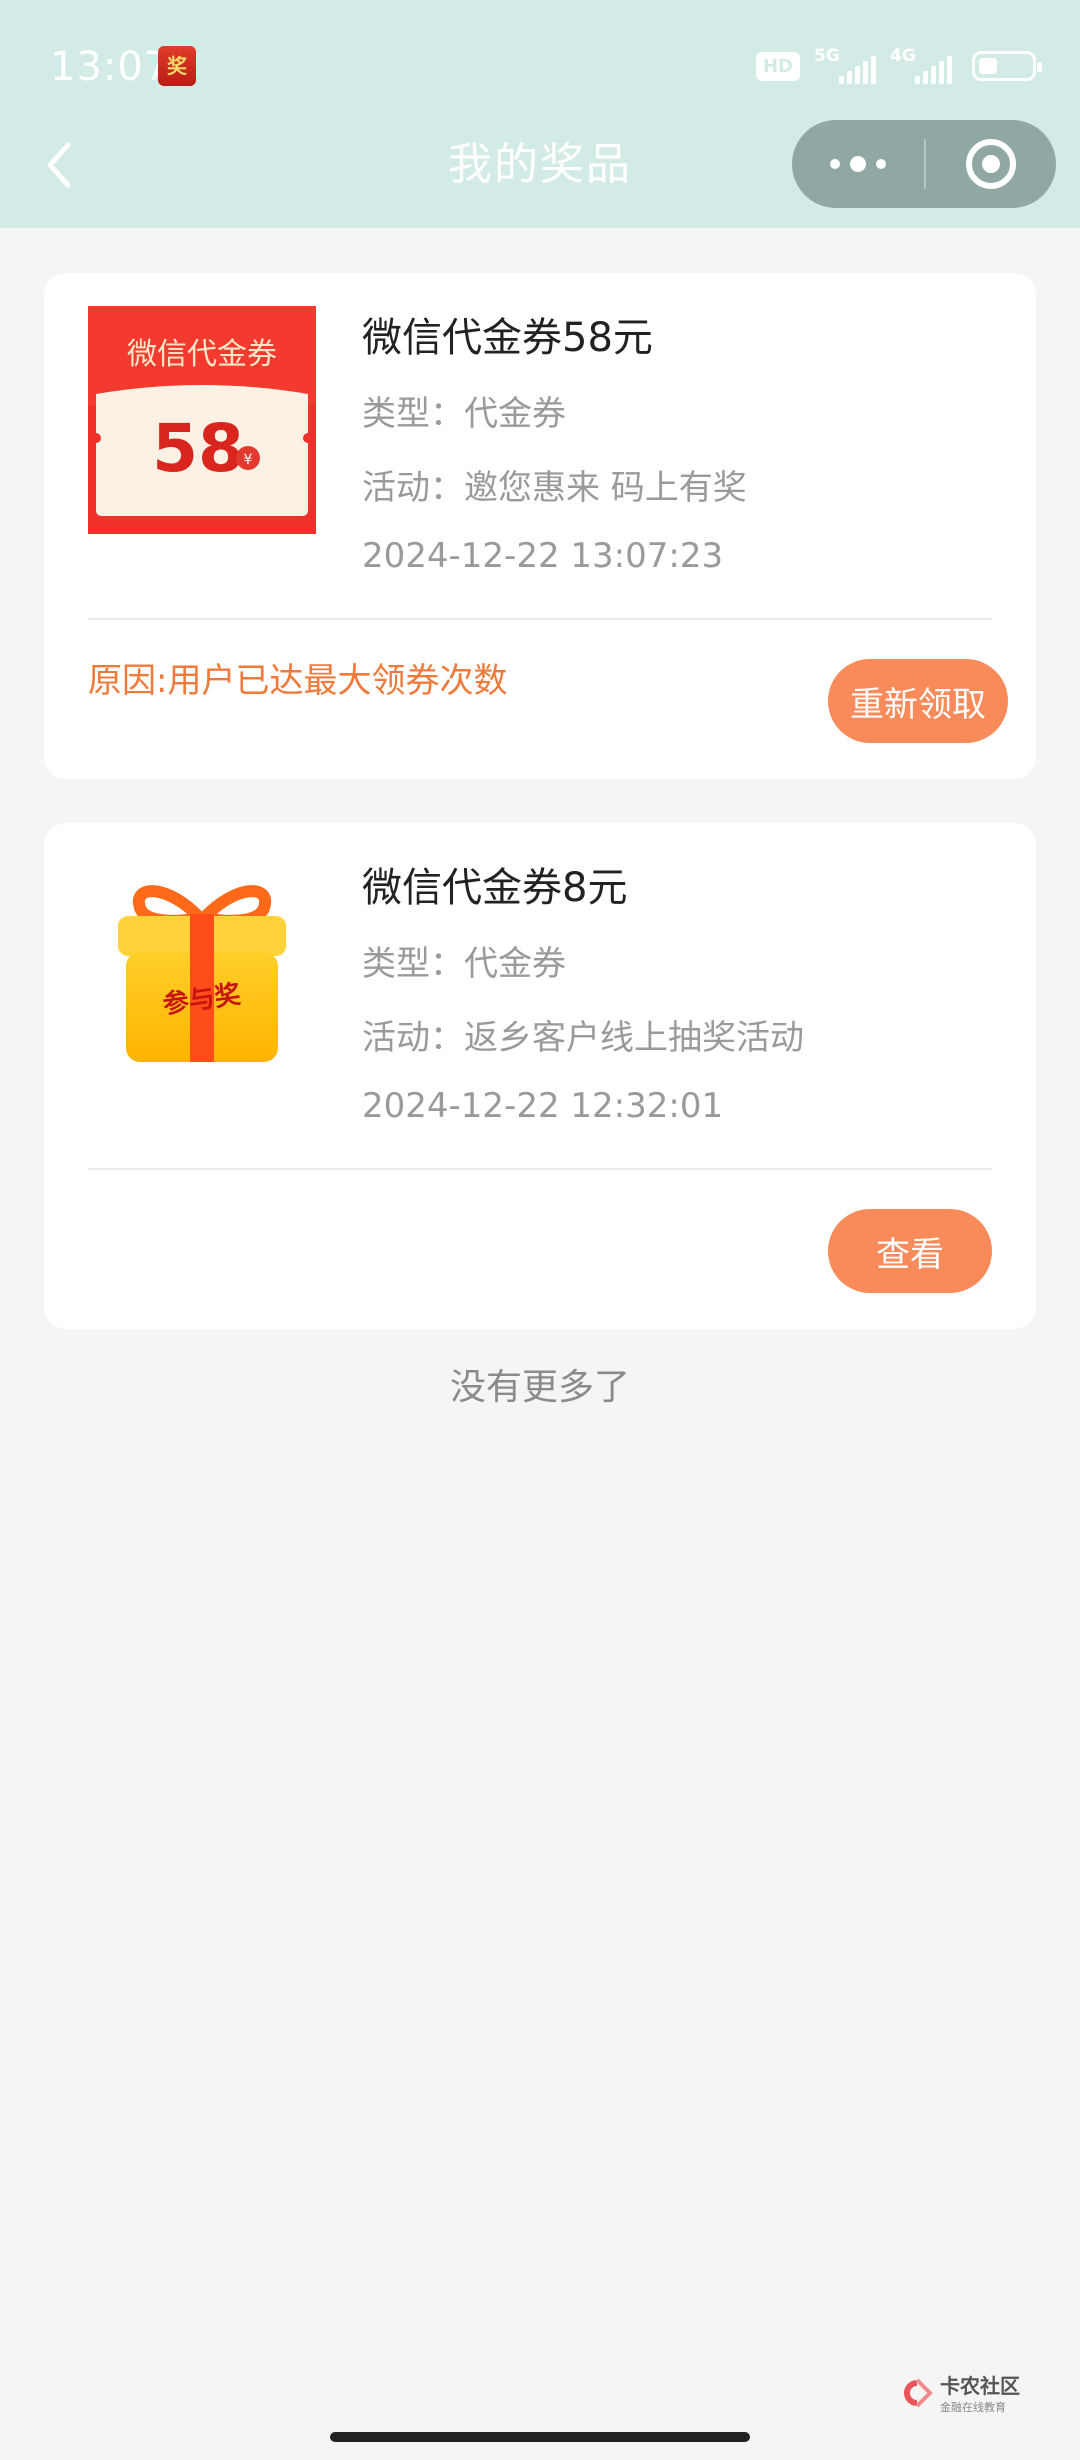 The image size is (1080, 2460). I want to click on app-notification-icon: 奖, so click(177, 66).